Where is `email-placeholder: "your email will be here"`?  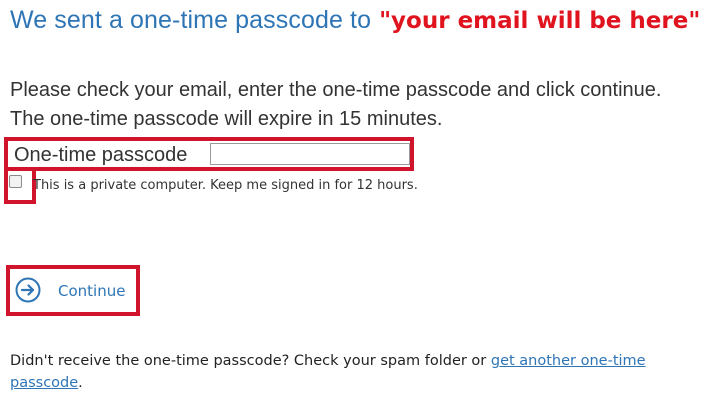 email-placeholder: "your email will be here" is located at coordinates (540, 21).